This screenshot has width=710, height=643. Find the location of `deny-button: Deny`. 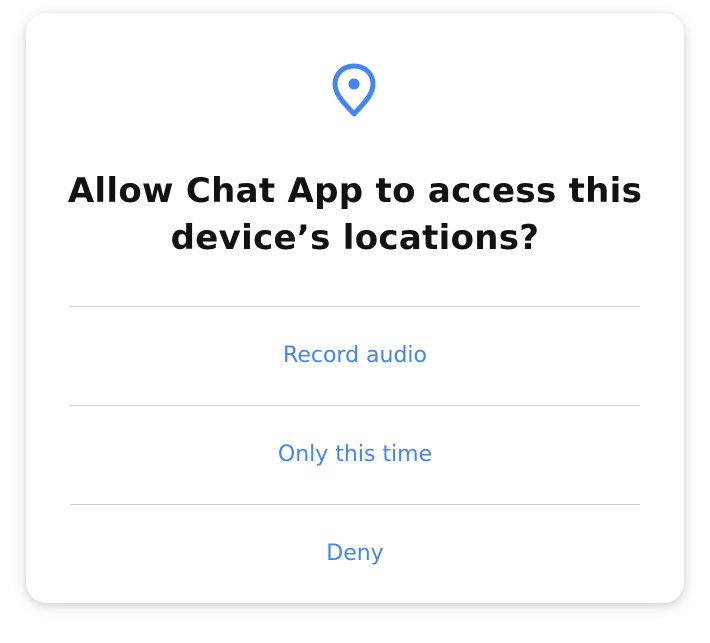

deny-button: Deny is located at coordinates (355, 554).